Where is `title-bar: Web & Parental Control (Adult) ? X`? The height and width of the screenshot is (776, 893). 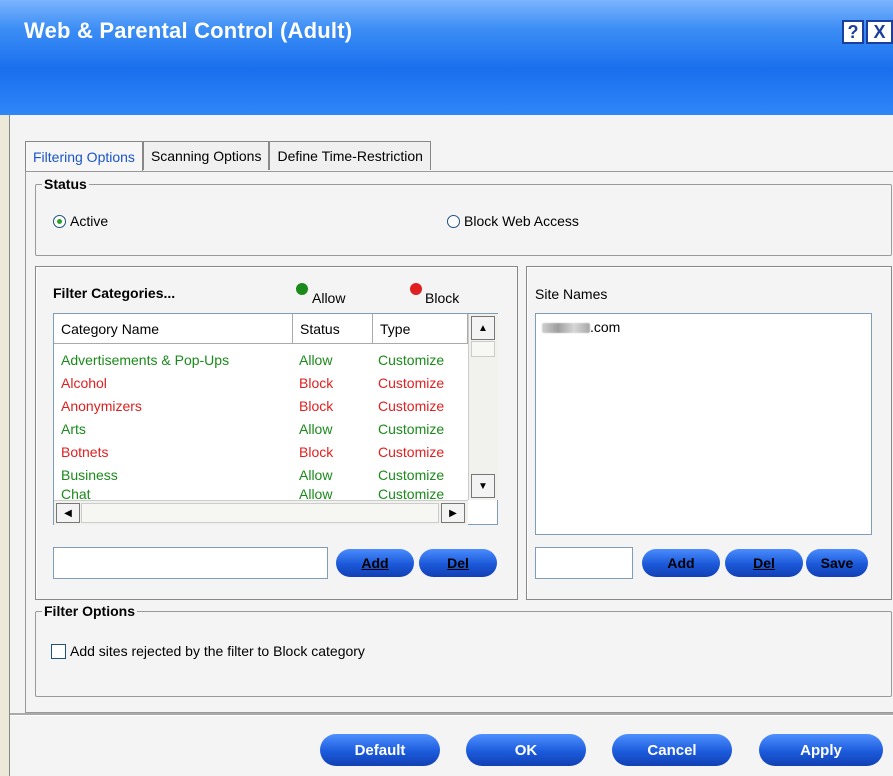
title-bar: Web & Parental Control (Adult) ? X is located at coordinates (446, 57).